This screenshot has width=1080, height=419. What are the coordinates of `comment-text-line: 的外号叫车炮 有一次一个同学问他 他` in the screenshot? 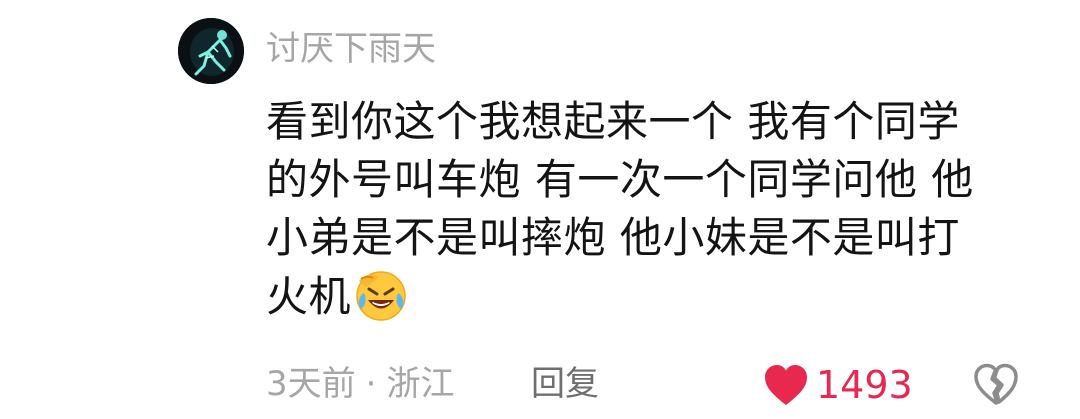 It's located at (620, 179).